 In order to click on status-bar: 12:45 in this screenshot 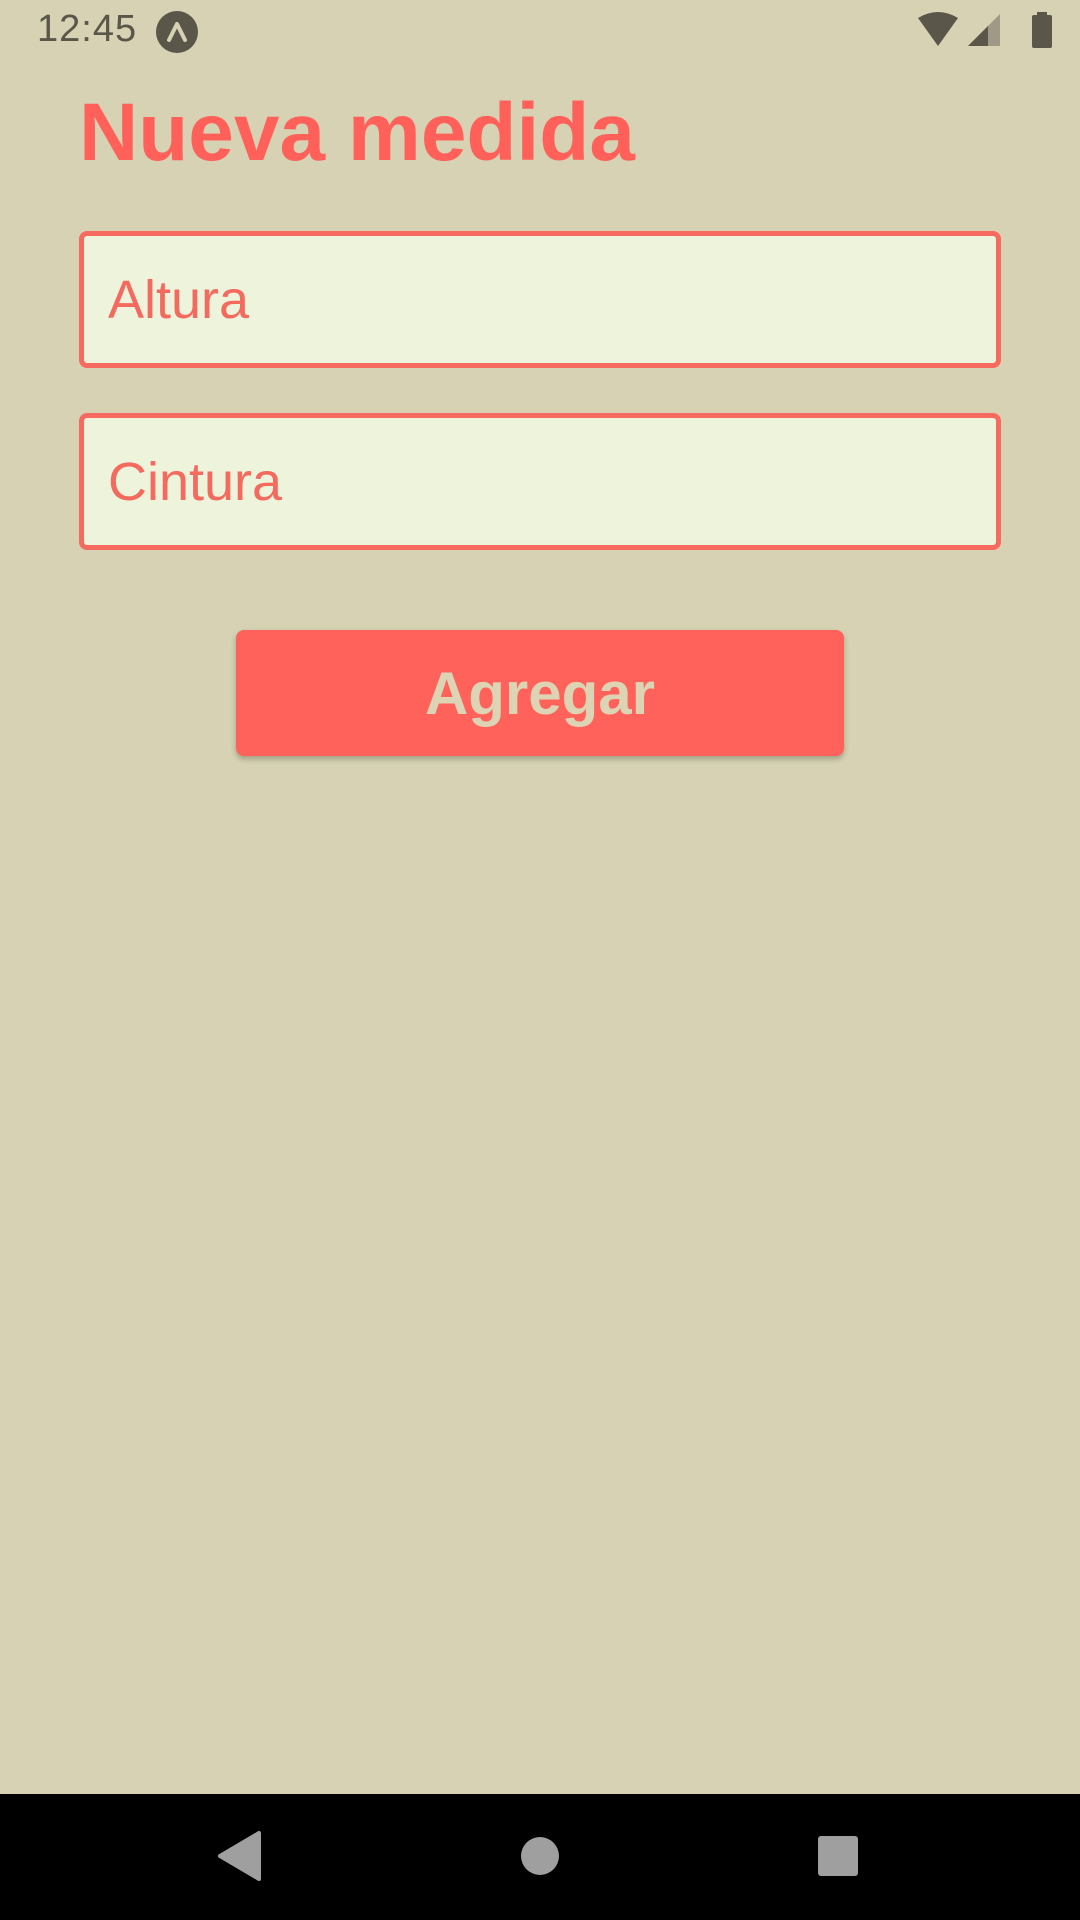, I will do `click(540, 32)`.